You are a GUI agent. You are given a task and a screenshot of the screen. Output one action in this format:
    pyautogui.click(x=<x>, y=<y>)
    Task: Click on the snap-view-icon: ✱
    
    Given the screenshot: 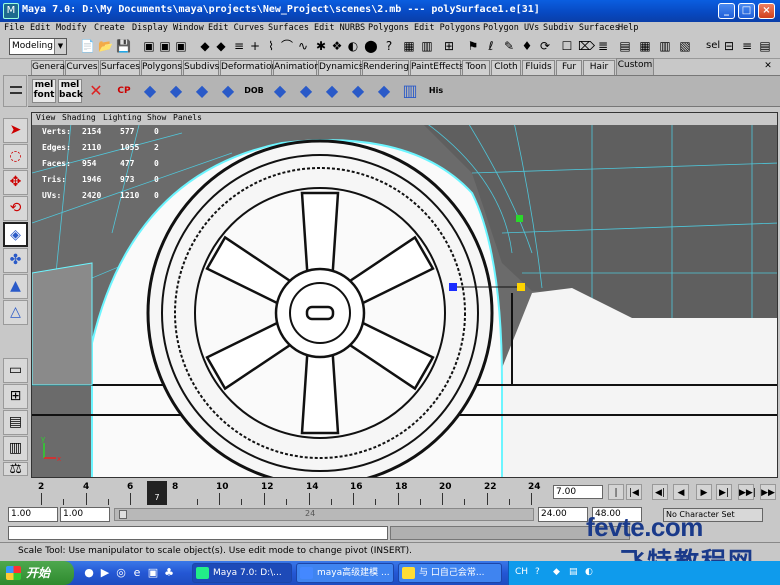 What is the action you would take?
    pyautogui.click(x=321, y=46)
    